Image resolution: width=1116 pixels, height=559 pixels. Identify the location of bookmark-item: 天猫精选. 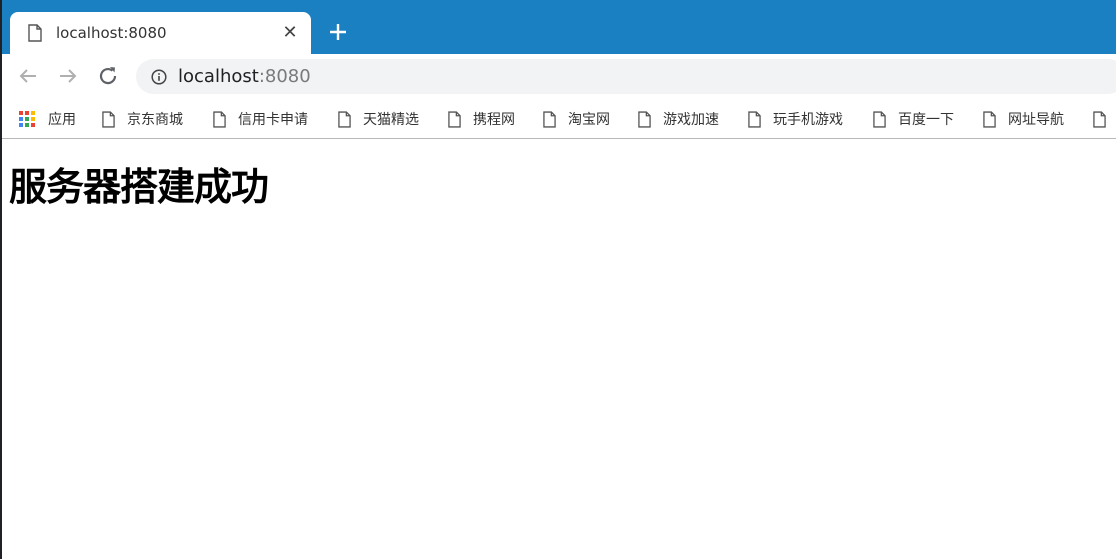
(378, 119).